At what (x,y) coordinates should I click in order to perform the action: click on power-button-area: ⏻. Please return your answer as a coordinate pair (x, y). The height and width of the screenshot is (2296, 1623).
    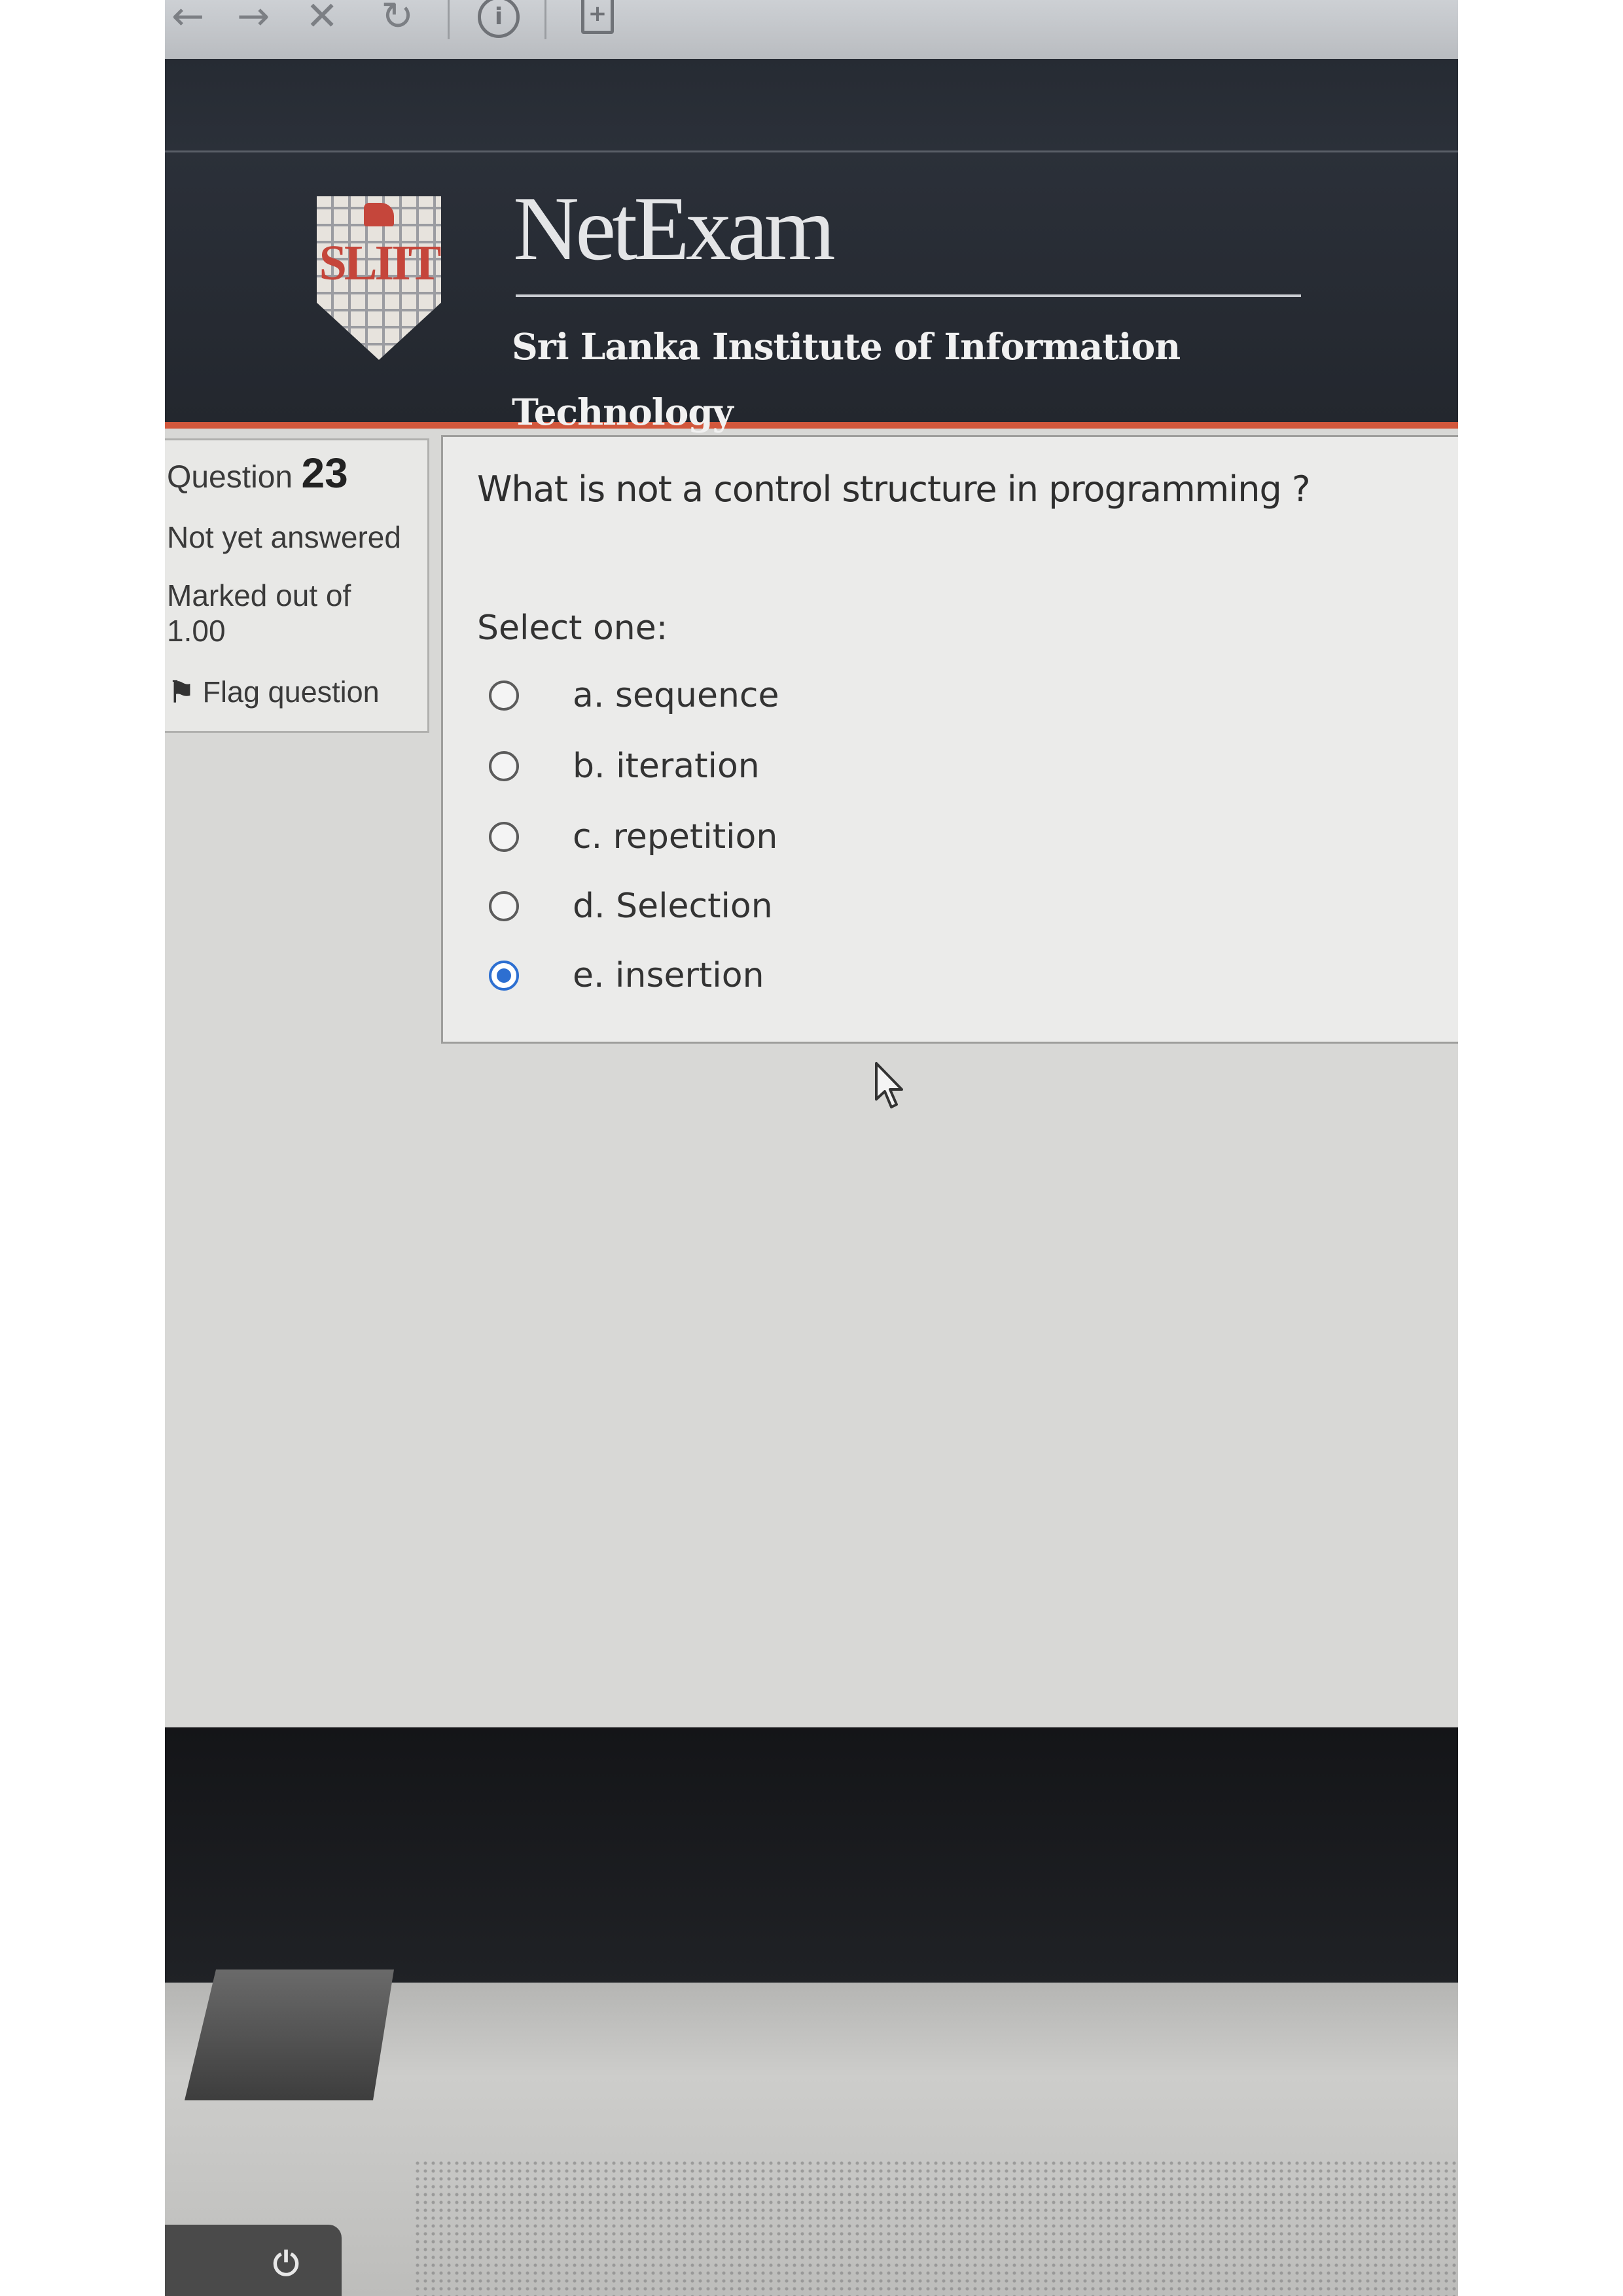
    Looking at the image, I should click on (253, 2260).